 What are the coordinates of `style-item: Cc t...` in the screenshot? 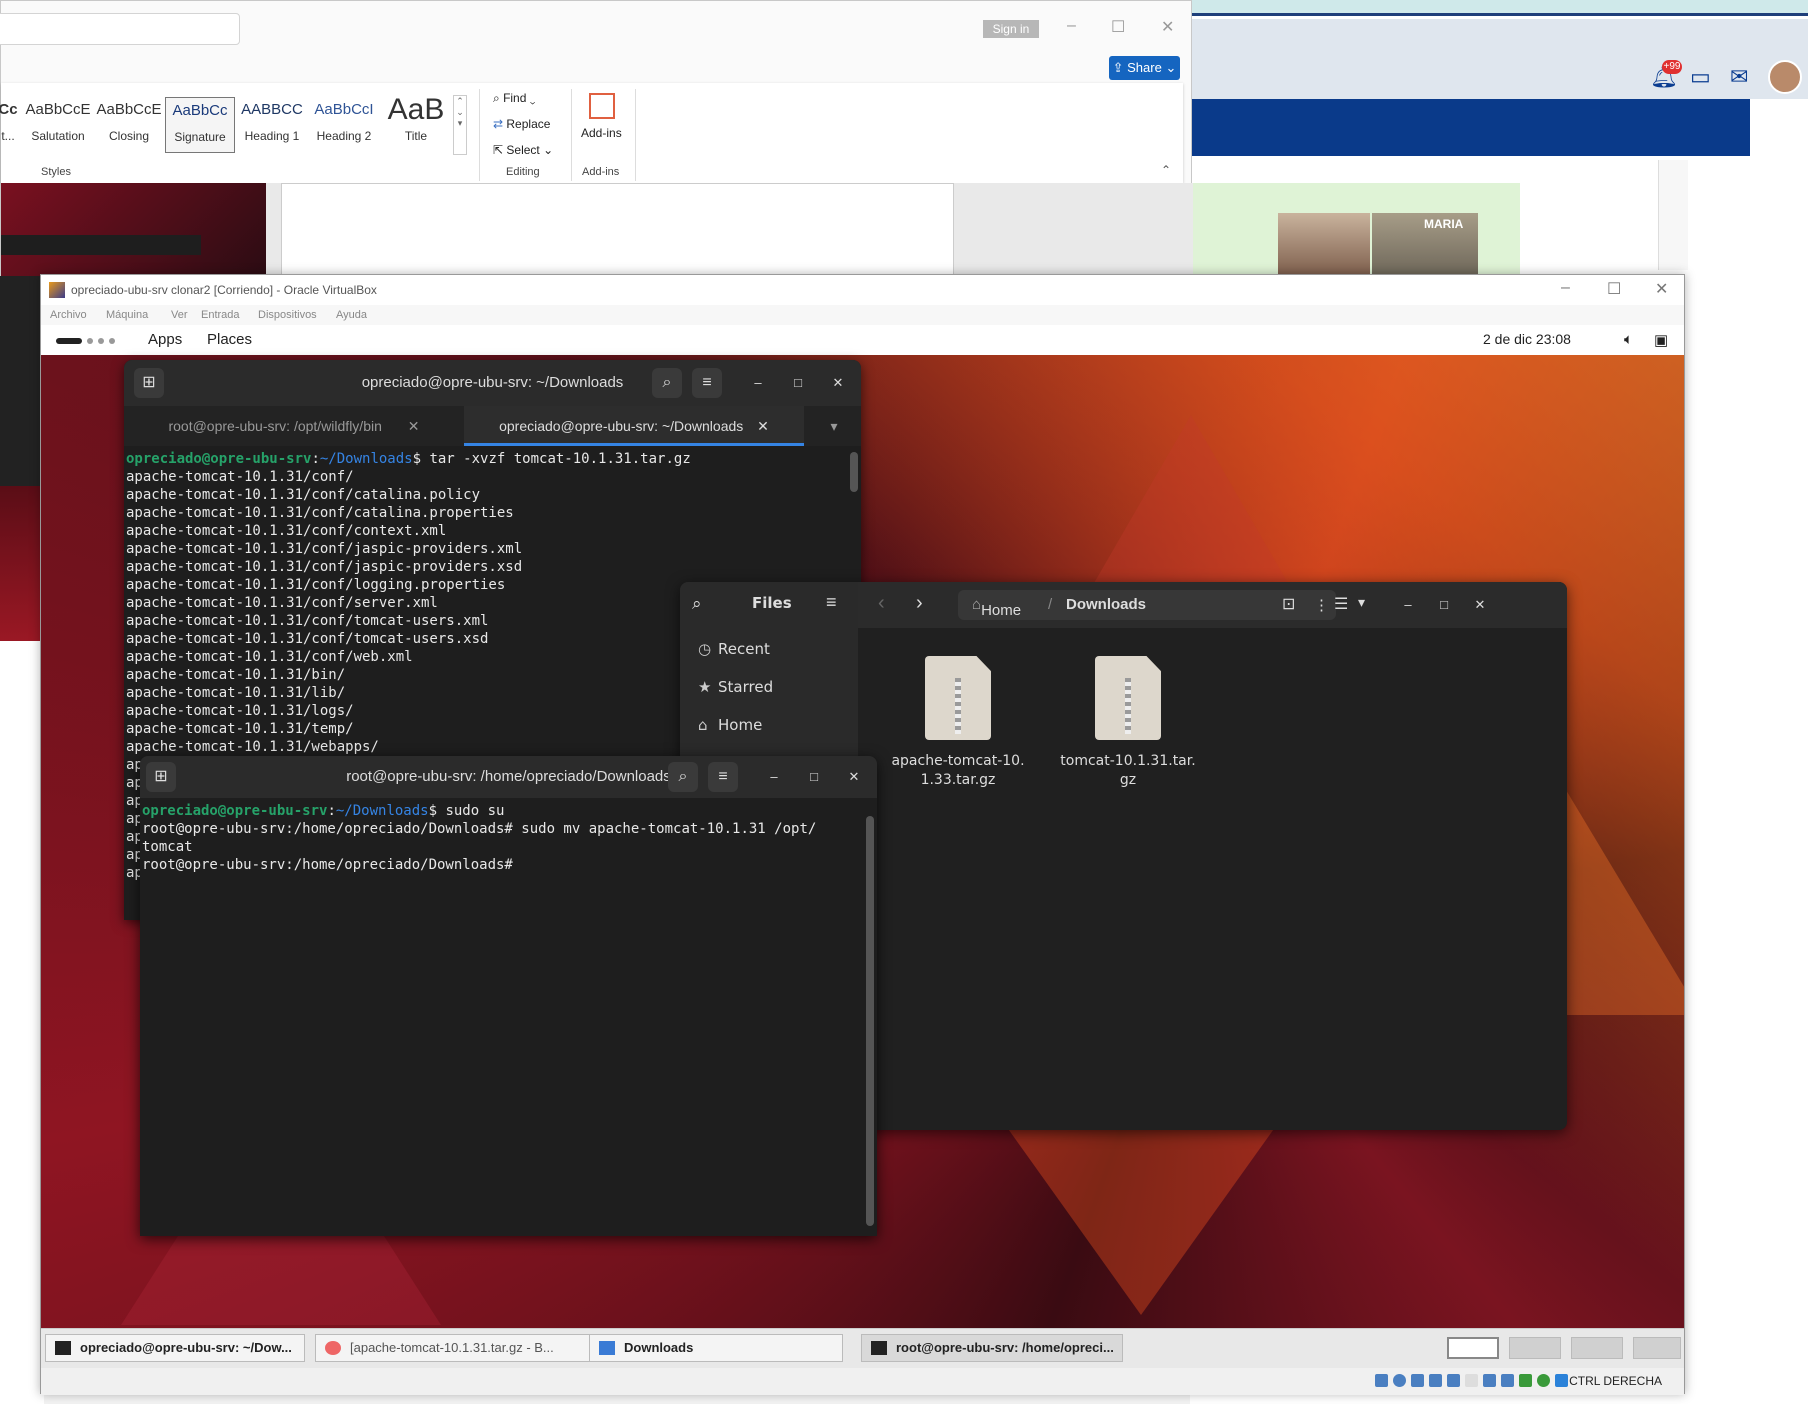 It's located at (11, 125).